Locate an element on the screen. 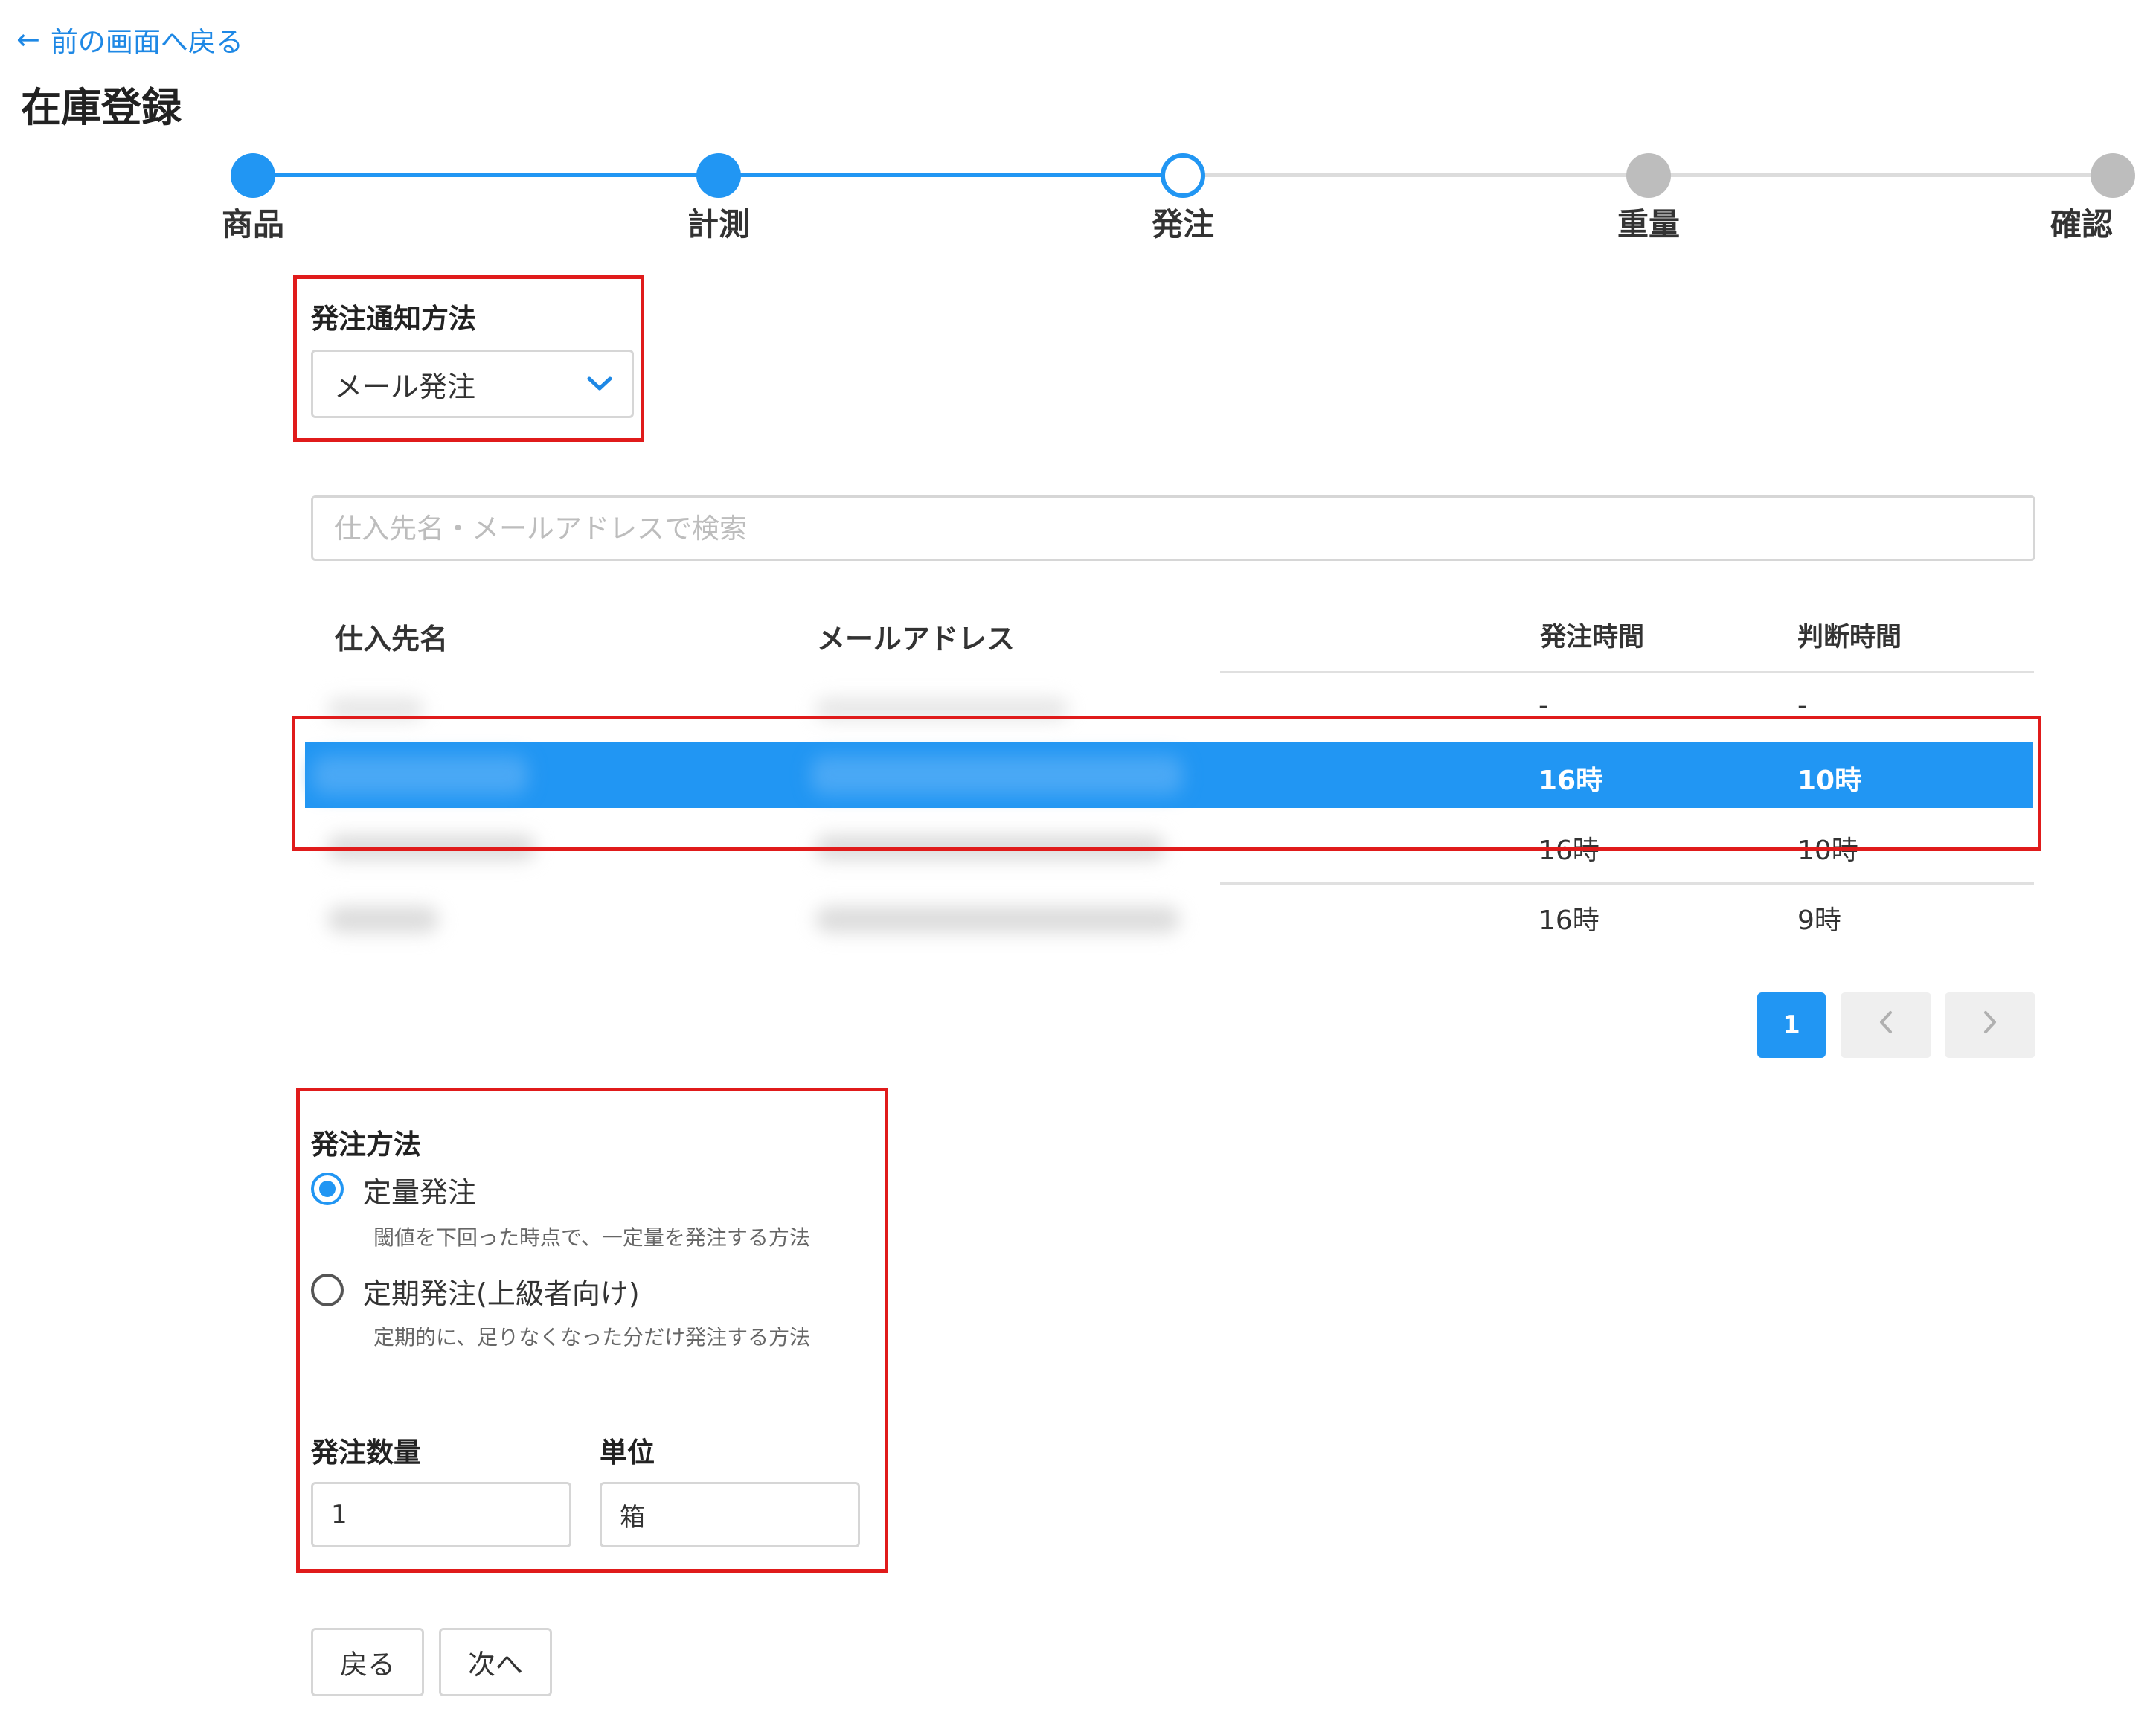 The width and height of the screenshot is (2156, 1729). selected-row-highlight is located at coordinates (1166, 783).